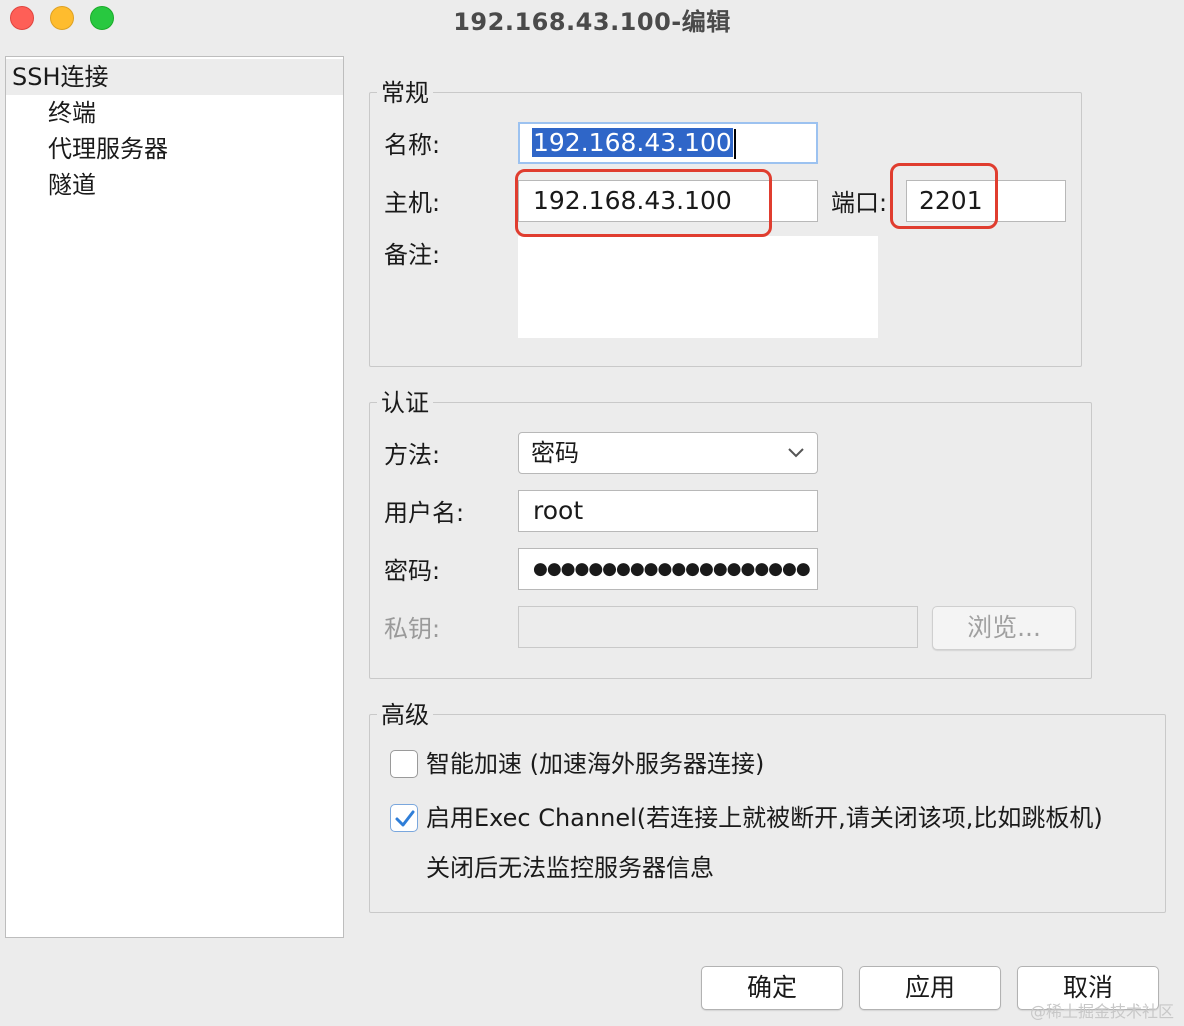 The image size is (1184, 1026). I want to click on window-title: 192.168.43.100-编辑, so click(592, 22).